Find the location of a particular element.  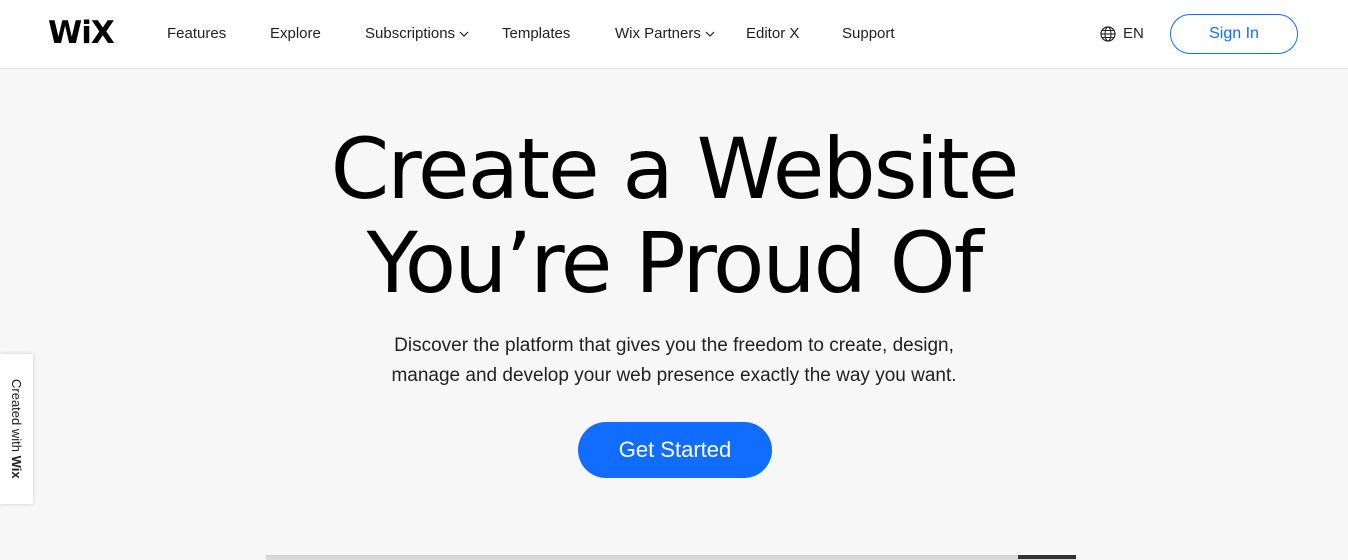

sign-in-button: Sign In is located at coordinates (1234, 34).